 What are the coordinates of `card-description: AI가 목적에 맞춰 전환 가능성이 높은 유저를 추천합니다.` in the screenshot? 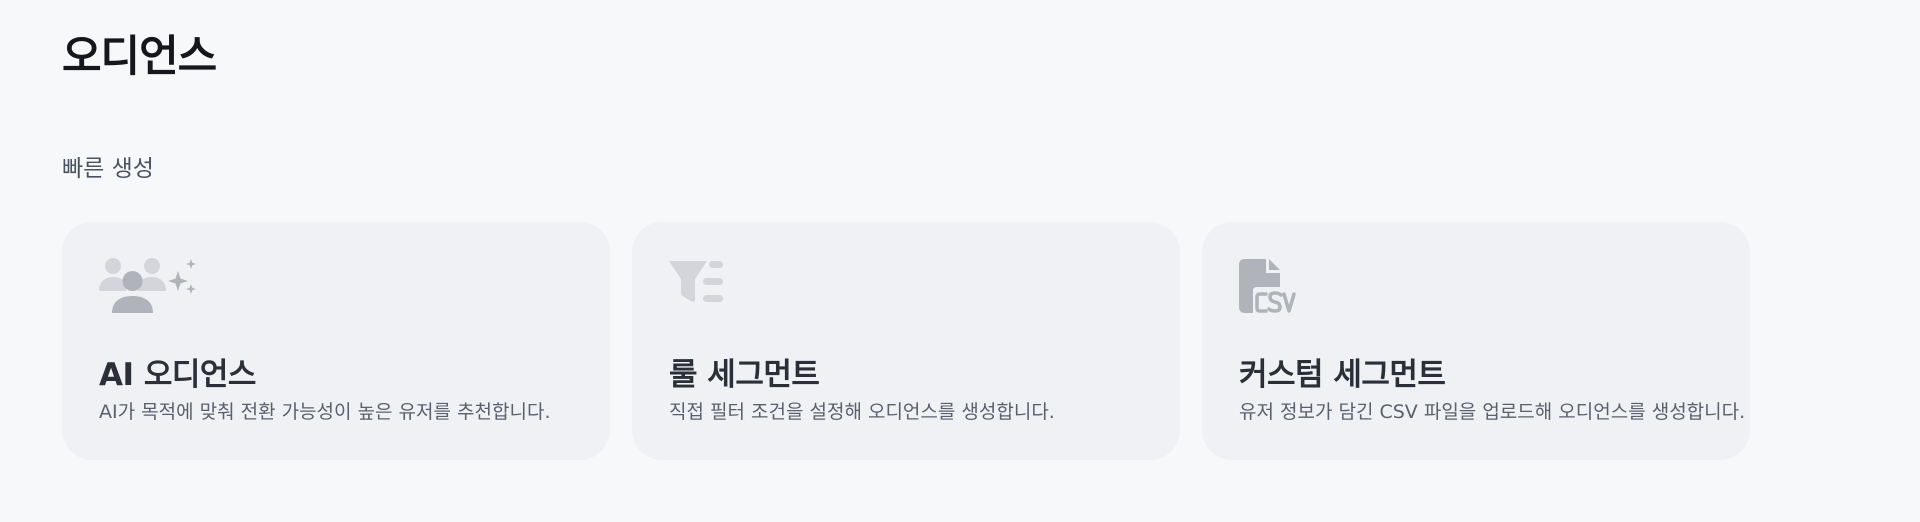 It's located at (325, 412).